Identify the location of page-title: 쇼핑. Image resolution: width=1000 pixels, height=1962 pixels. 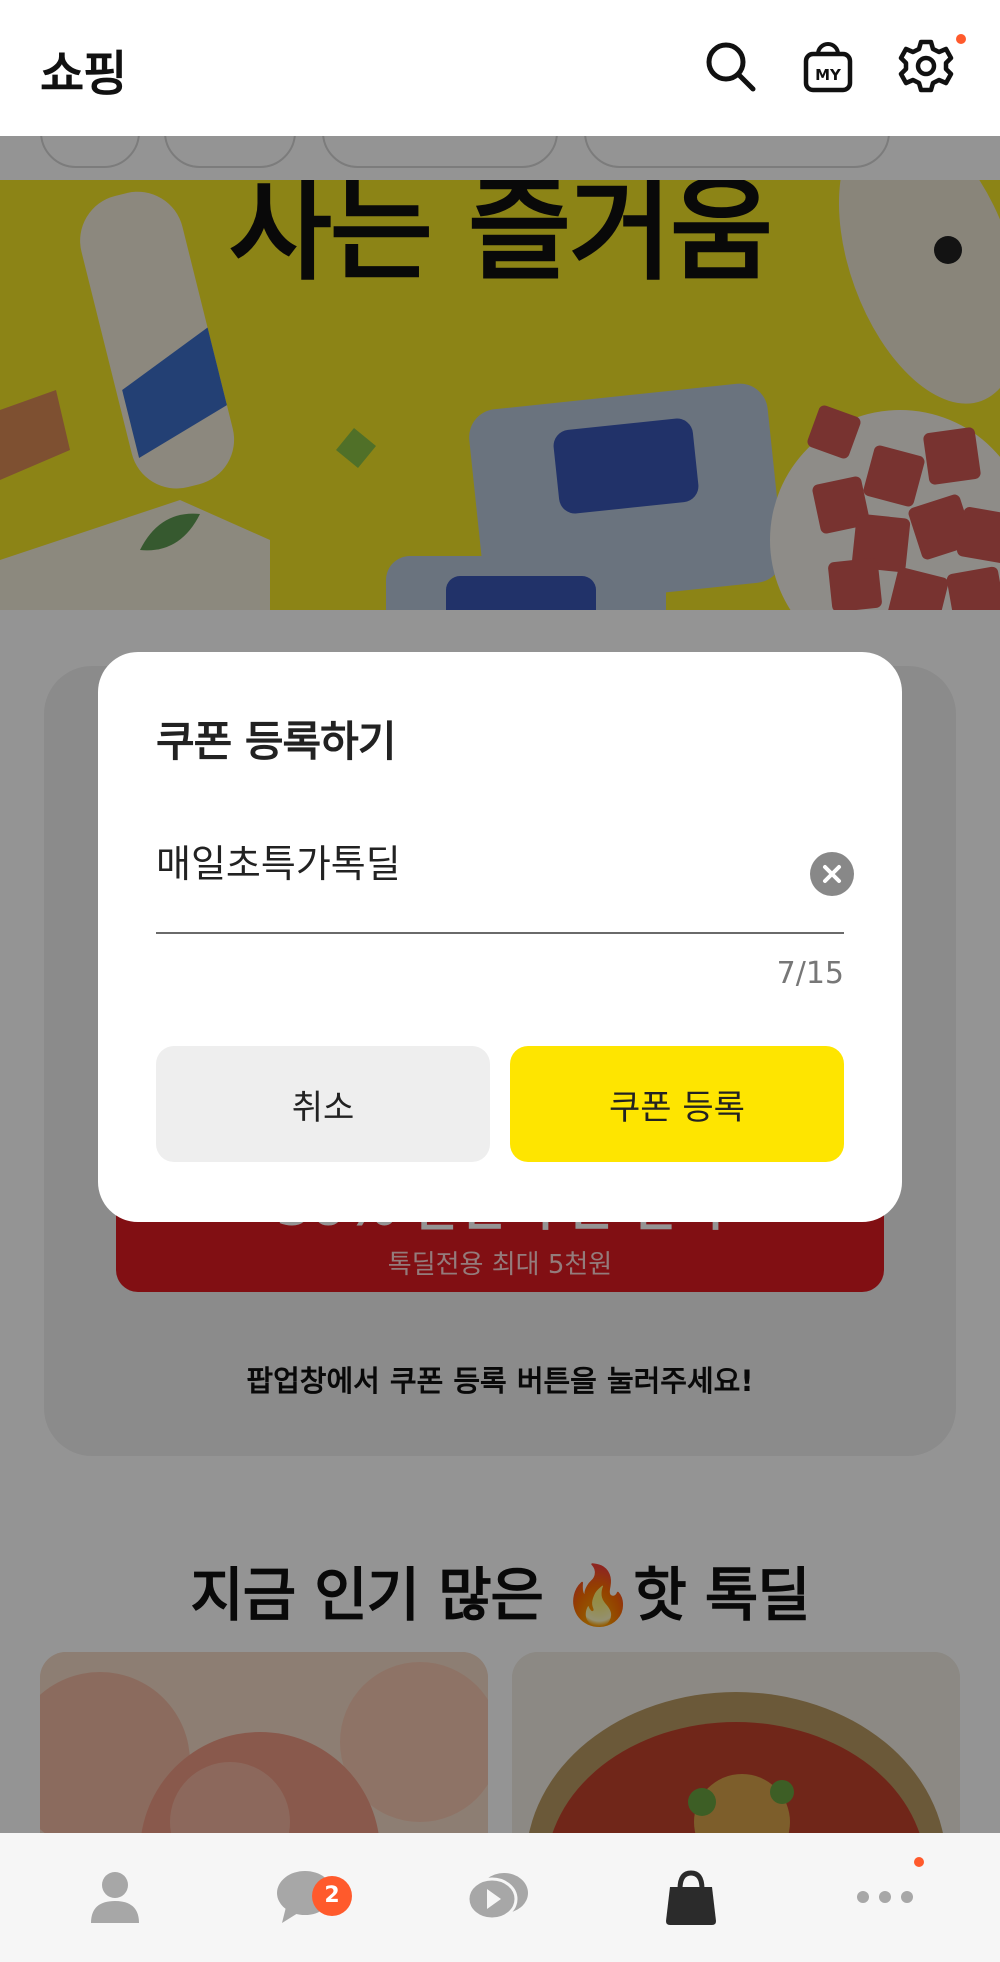
(83, 74).